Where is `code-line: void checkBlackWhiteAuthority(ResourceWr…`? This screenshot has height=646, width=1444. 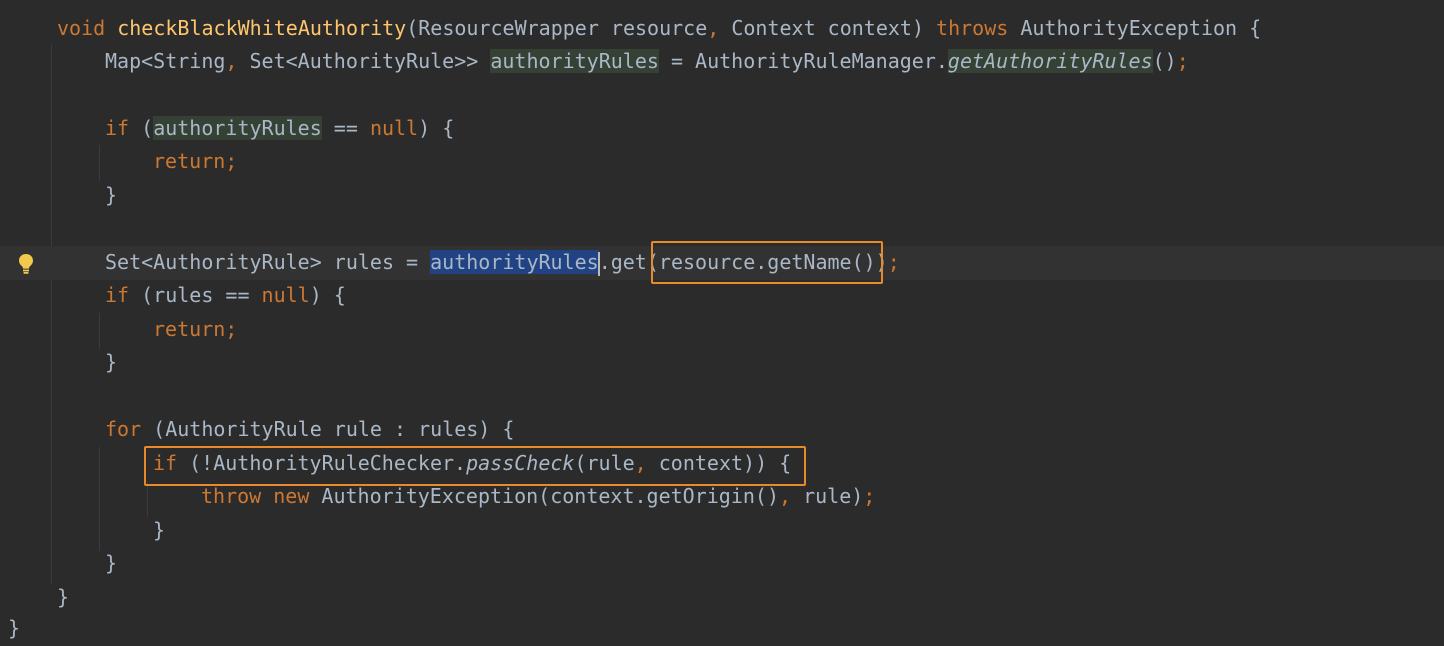 code-line: void checkBlackWhiteAuthority(ResourceWr… is located at coordinates (659, 29).